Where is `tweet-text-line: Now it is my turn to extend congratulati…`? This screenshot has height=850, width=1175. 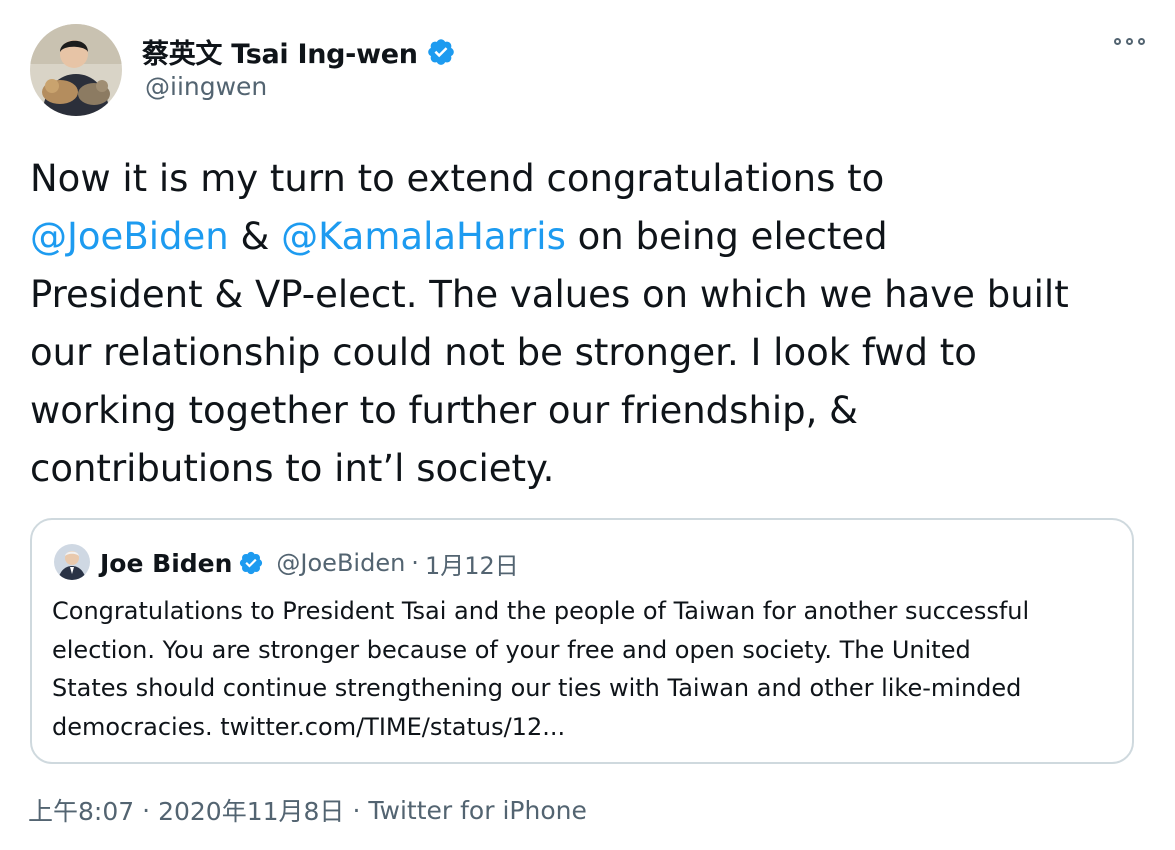
tweet-text-line: Now it is my turn to extend congratulati… is located at coordinates (590, 179).